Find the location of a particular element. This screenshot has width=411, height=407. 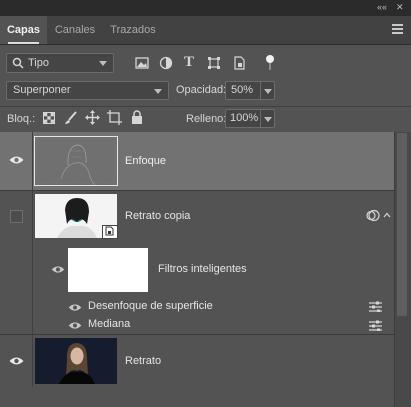

blend-mode-value: Superponer is located at coordinates (42, 90).